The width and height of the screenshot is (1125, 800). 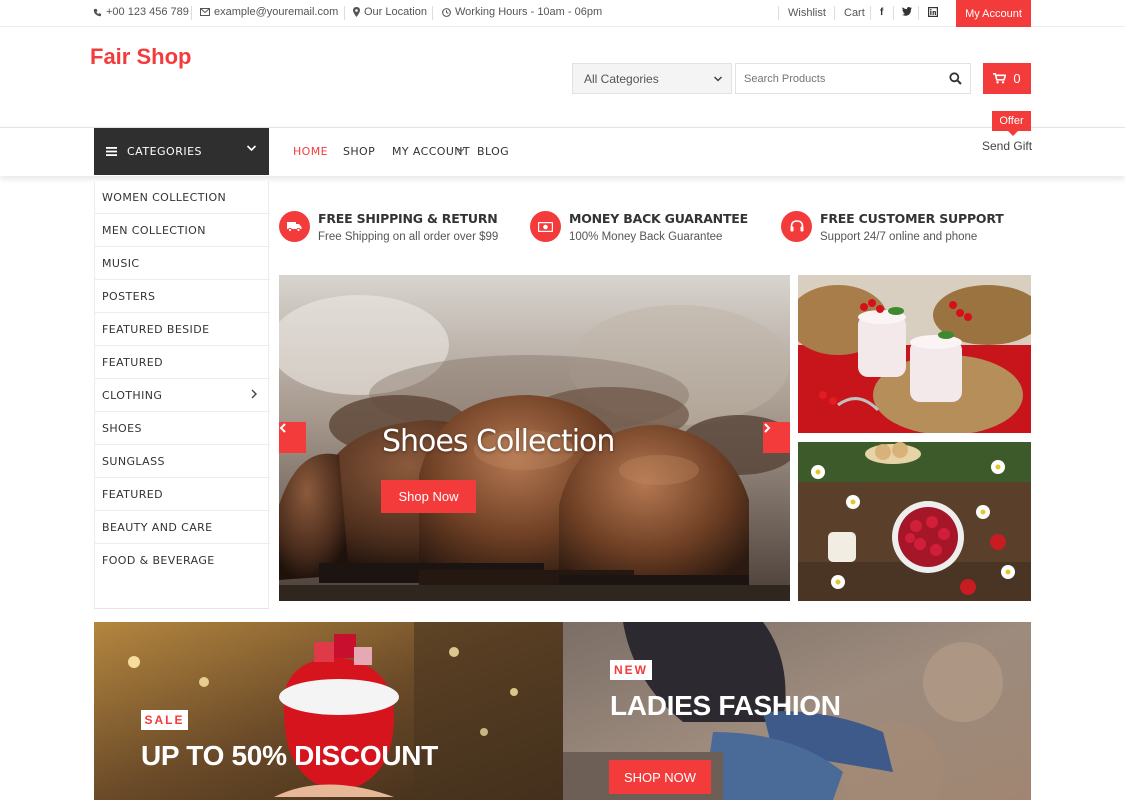 What do you see at coordinates (310, 151) in the screenshot?
I see `nav-home: HOME` at bounding box center [310, 151].